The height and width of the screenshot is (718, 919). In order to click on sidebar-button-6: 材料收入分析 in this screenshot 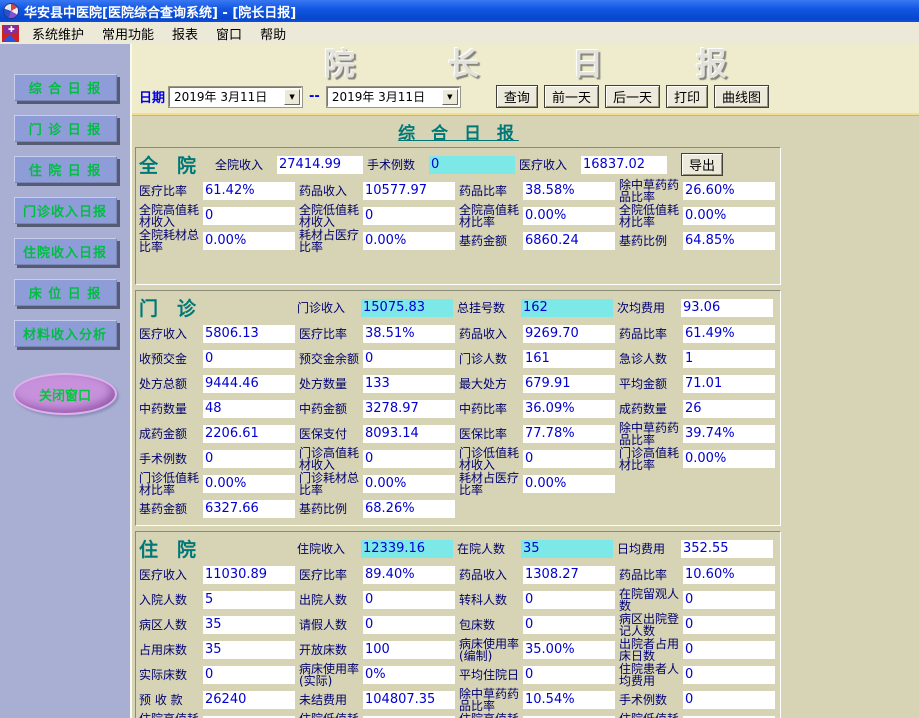, I will do `click(65, 333)`.